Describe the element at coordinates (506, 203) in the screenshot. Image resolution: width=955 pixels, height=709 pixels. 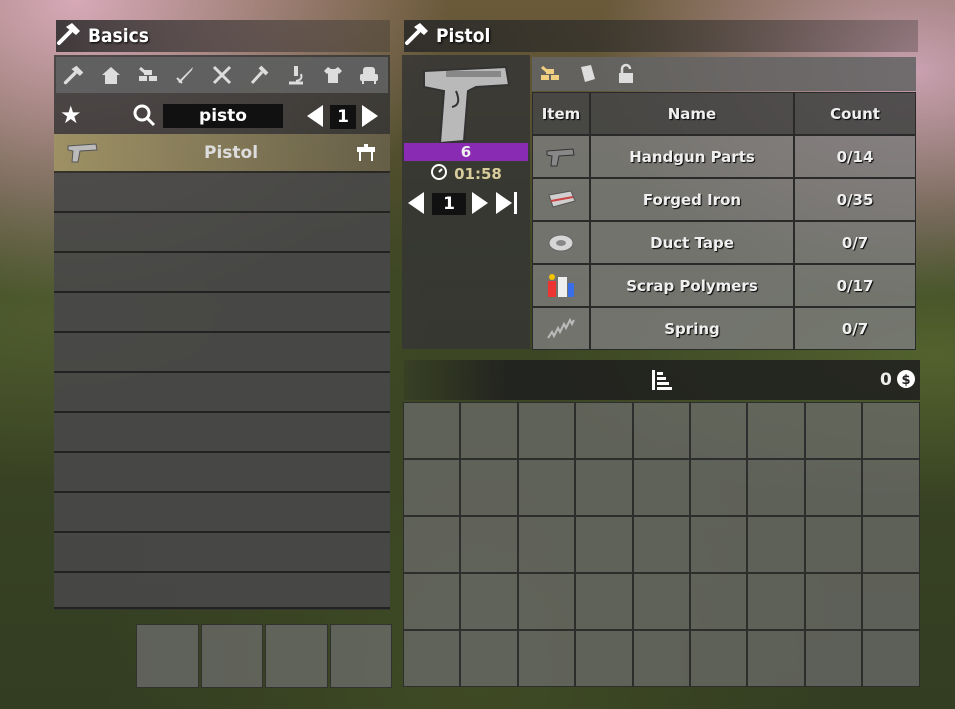
I see `max-count-button` at that location.